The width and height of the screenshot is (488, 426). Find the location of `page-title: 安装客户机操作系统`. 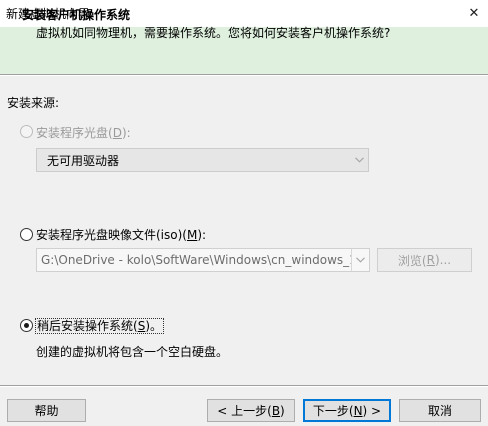

page-title: 安装客户机操作系统 is located at coordinates (76, 15).